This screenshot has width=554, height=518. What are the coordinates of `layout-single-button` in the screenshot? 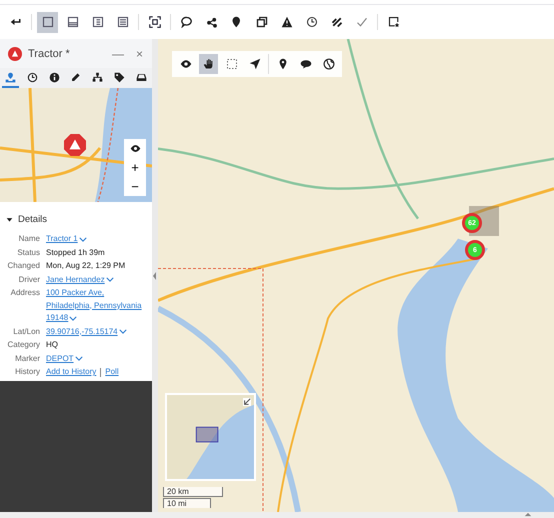 It's located at (47, 22).